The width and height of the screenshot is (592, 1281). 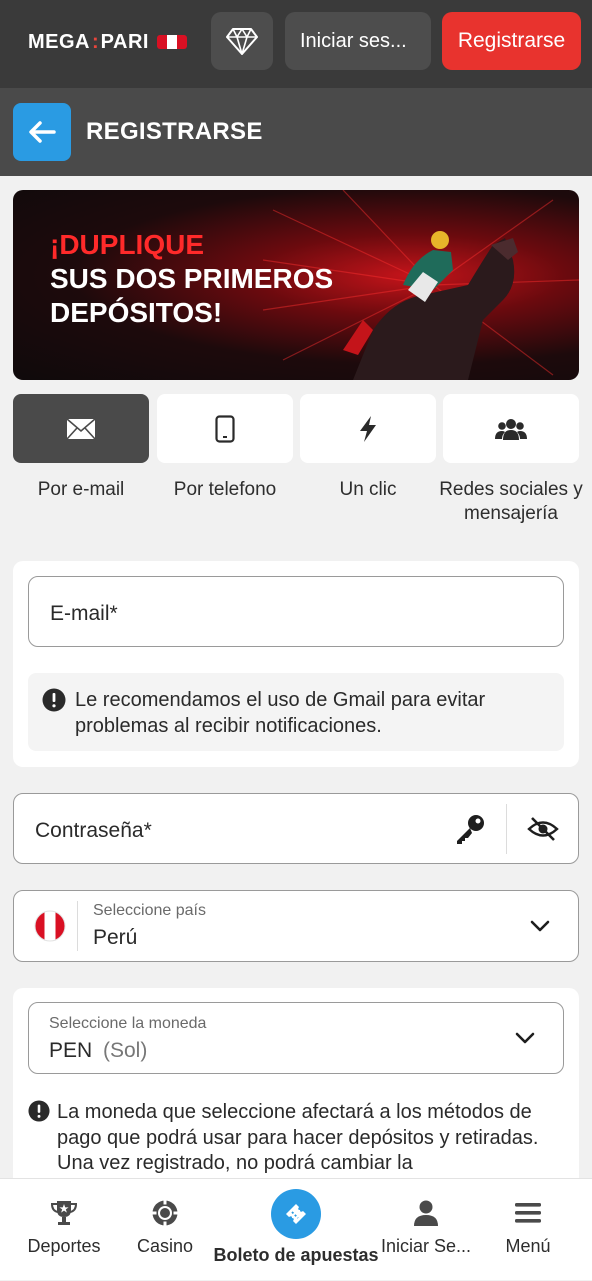 I want to click on currency-label: Seleccione la moneda, so click(x=128, y=1023).